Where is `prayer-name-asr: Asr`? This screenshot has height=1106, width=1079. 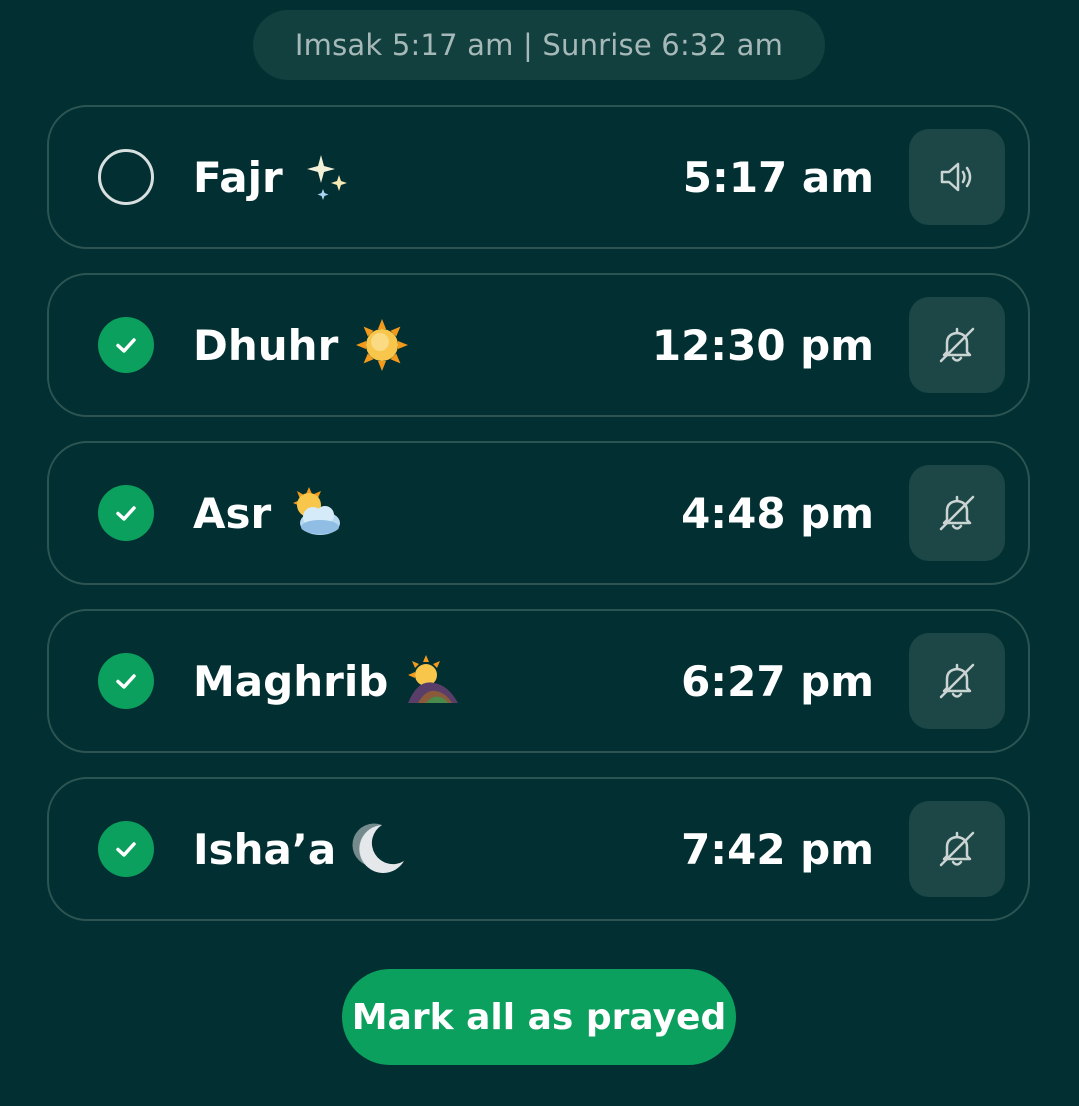 prayer-name-asr: Asr is located at coordinates (268, 513).